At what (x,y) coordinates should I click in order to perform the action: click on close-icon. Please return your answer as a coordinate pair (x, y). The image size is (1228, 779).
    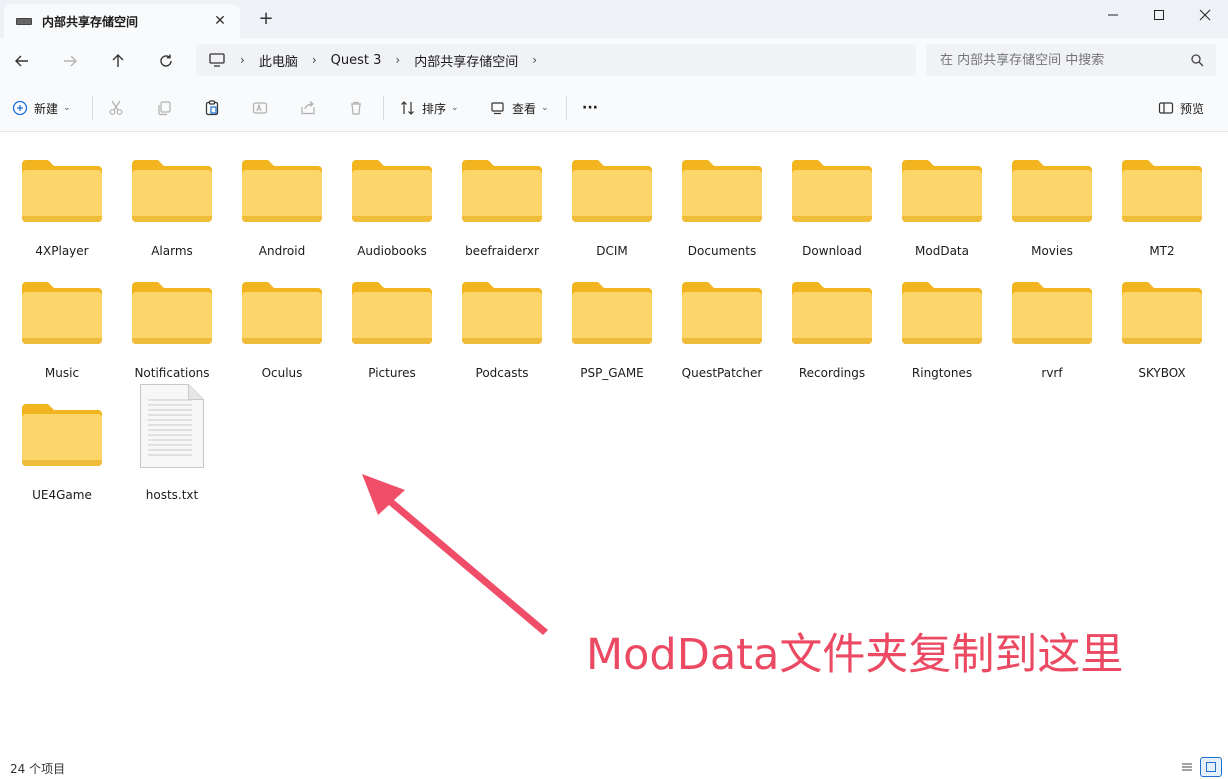
    Looking at the image, I should click on (1205, 15).